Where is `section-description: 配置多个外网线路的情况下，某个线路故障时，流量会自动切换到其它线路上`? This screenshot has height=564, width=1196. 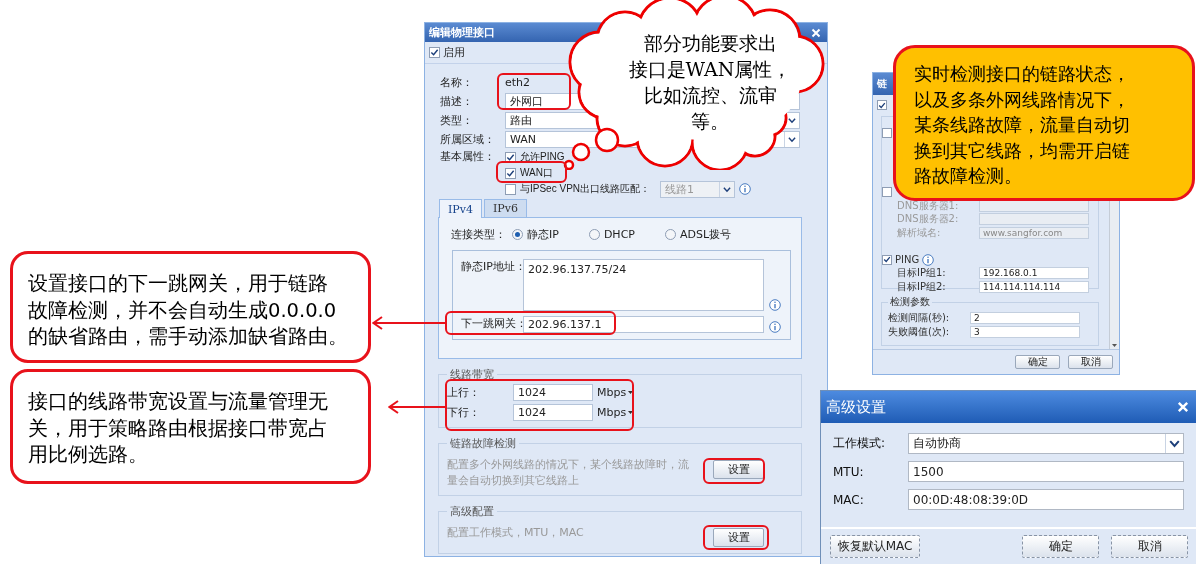
section-description: 配置多个外网线路的情况下，某个线路故障时，流量会自动切换到其它线路上 is located at coordinates (568, 473).